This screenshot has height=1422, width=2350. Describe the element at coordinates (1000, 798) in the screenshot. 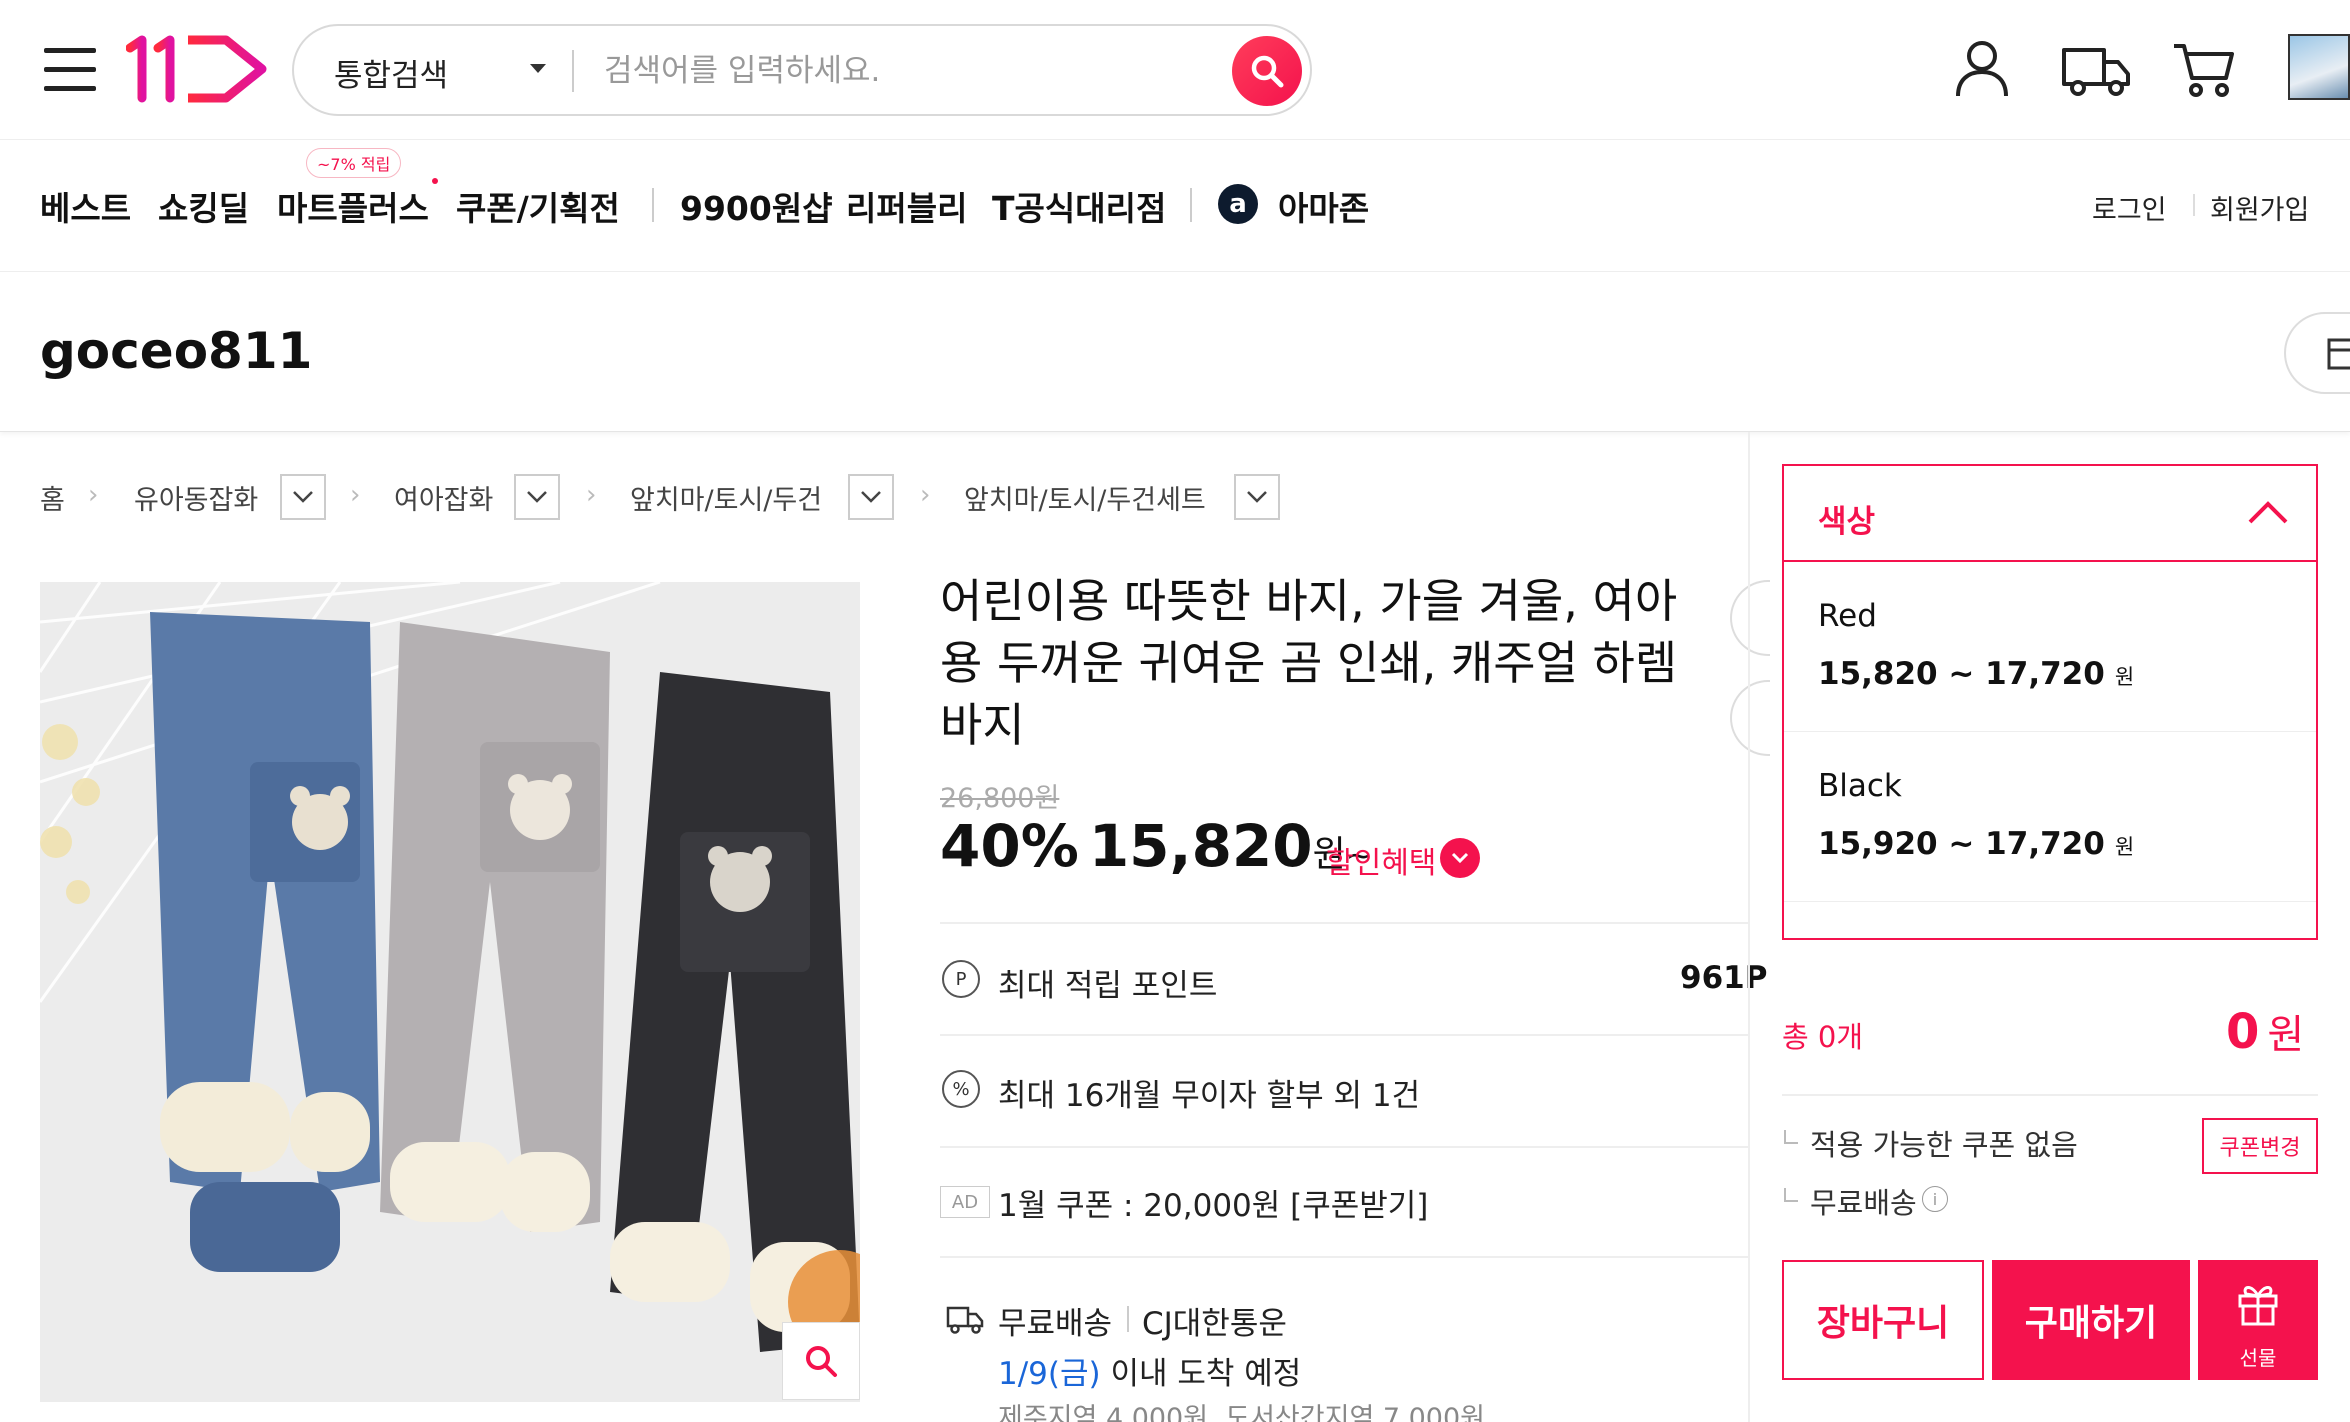

I see `original-price: 26,800원` at that location.